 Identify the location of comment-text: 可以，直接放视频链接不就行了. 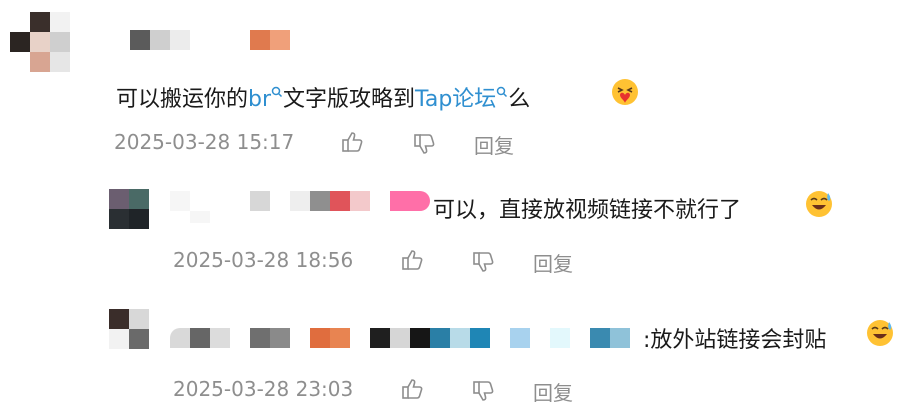
(587, 210).